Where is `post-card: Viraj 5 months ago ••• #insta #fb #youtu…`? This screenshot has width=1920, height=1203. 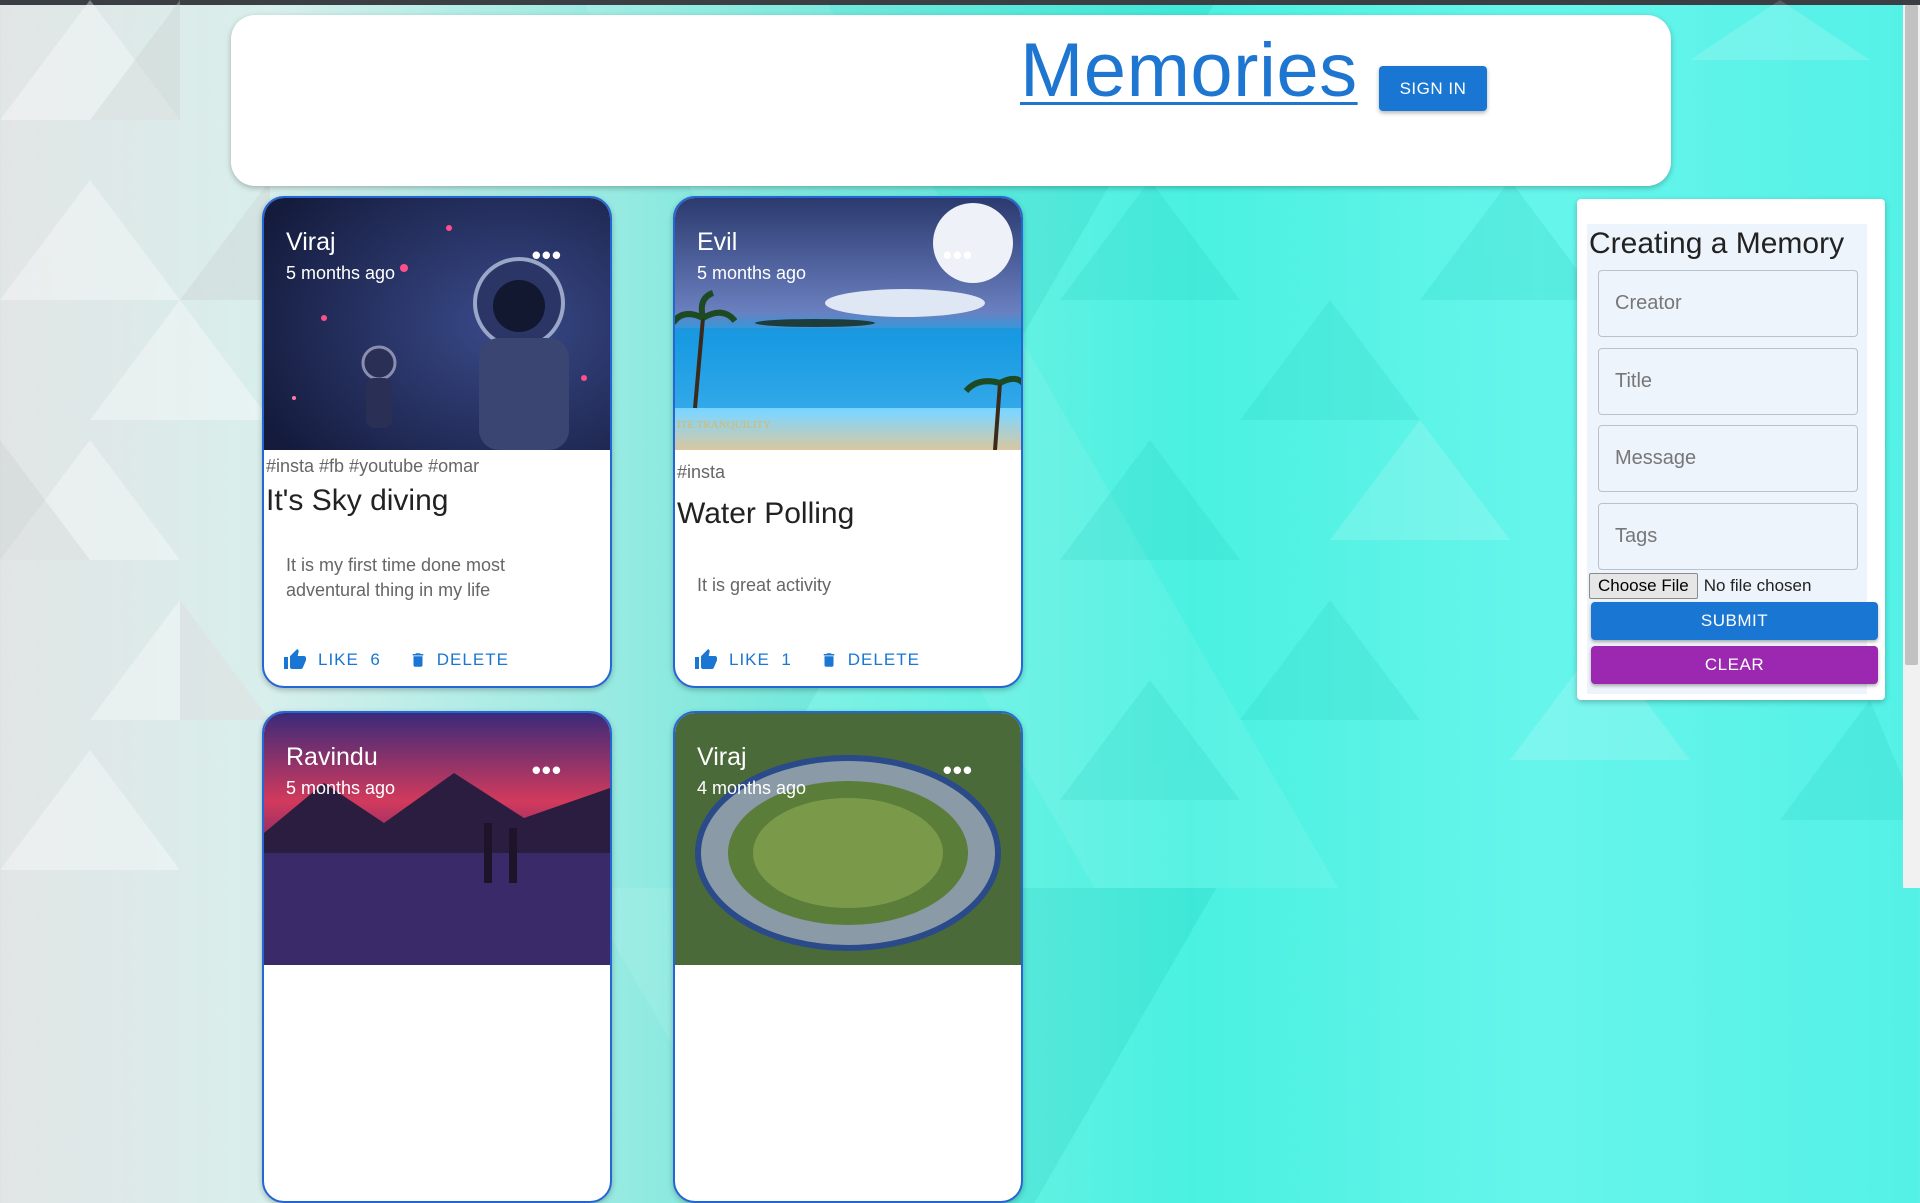 post-card: Viraj 5 months ago ••• #insta #fb #youtu… is located at coordinates (437, 442).